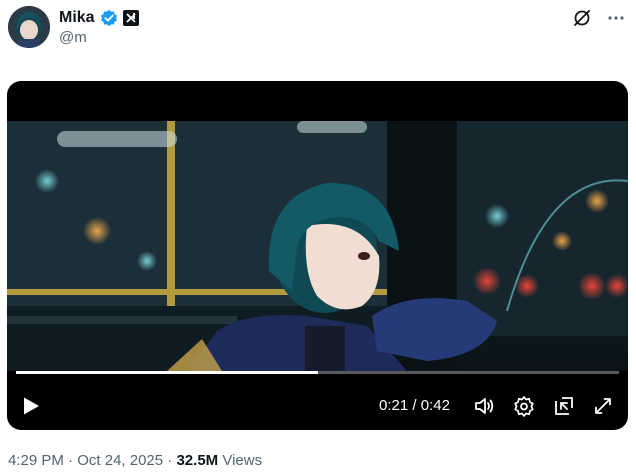 This screenshot has width=636, height=476. I want to click on minimize-icon, so click(564, 406).